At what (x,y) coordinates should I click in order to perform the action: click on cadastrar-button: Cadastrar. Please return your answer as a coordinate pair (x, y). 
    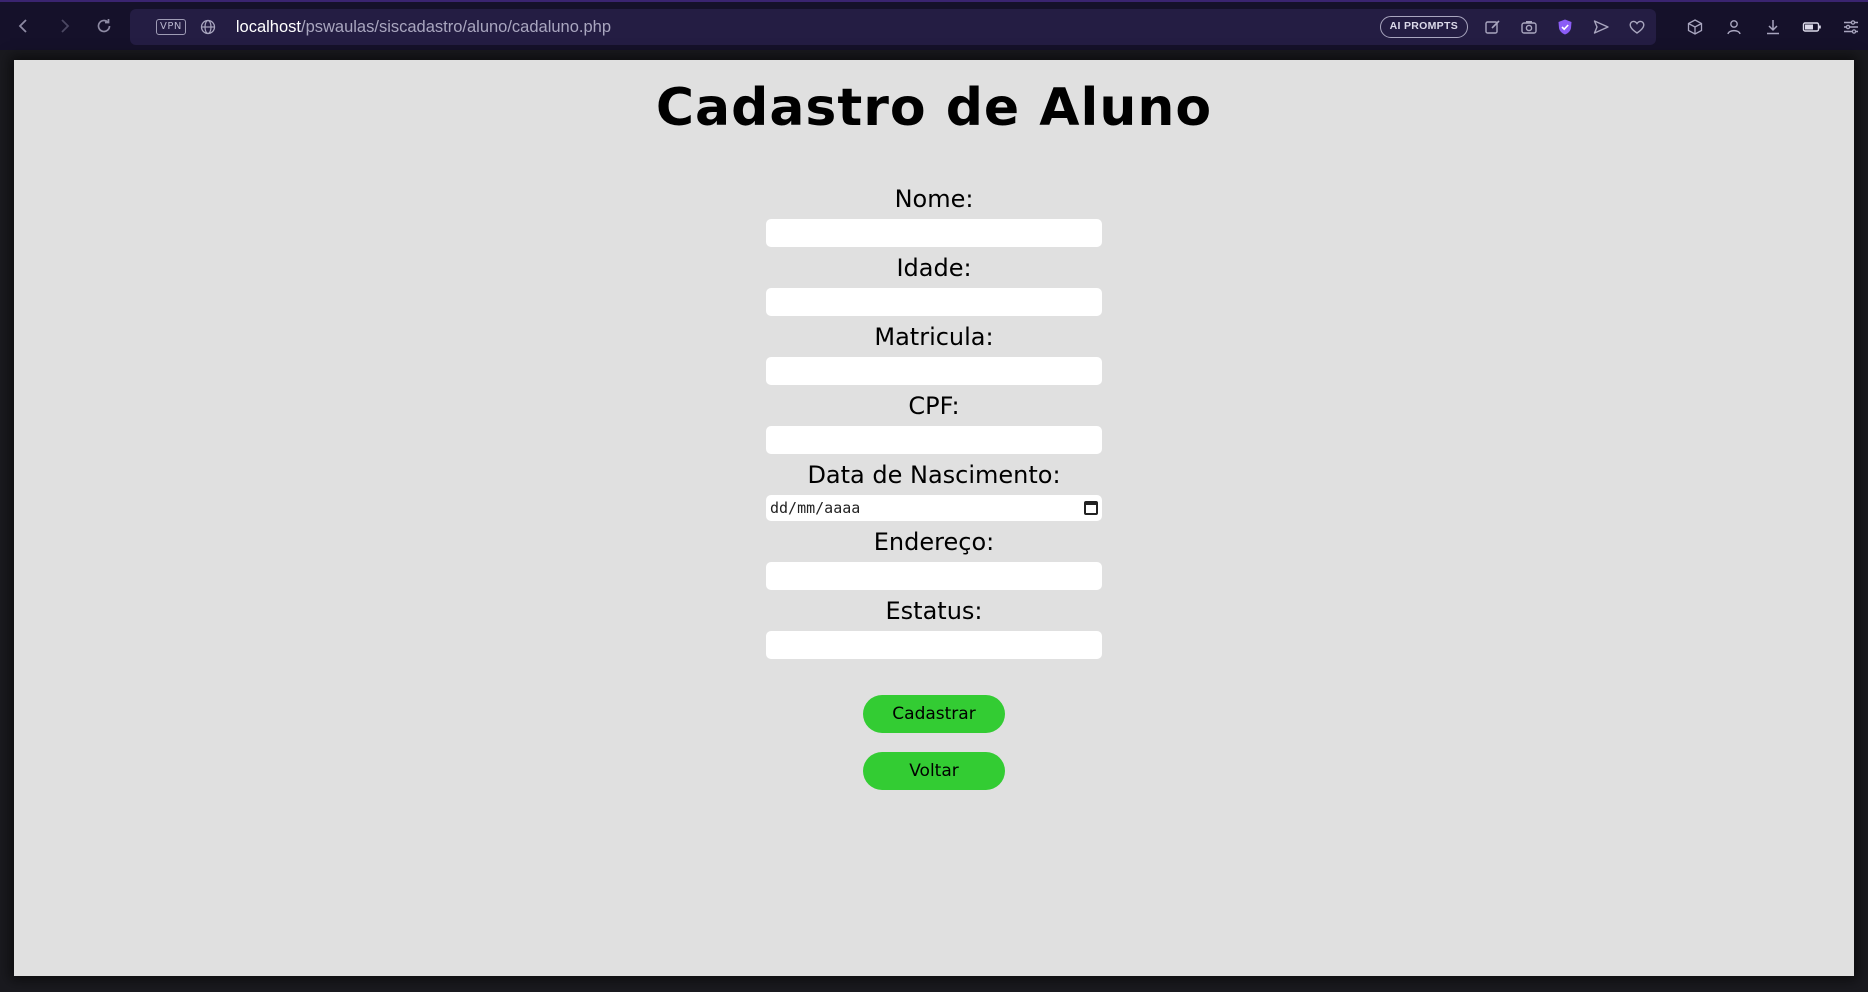
    Looking at the image, I should click on (934, 714).